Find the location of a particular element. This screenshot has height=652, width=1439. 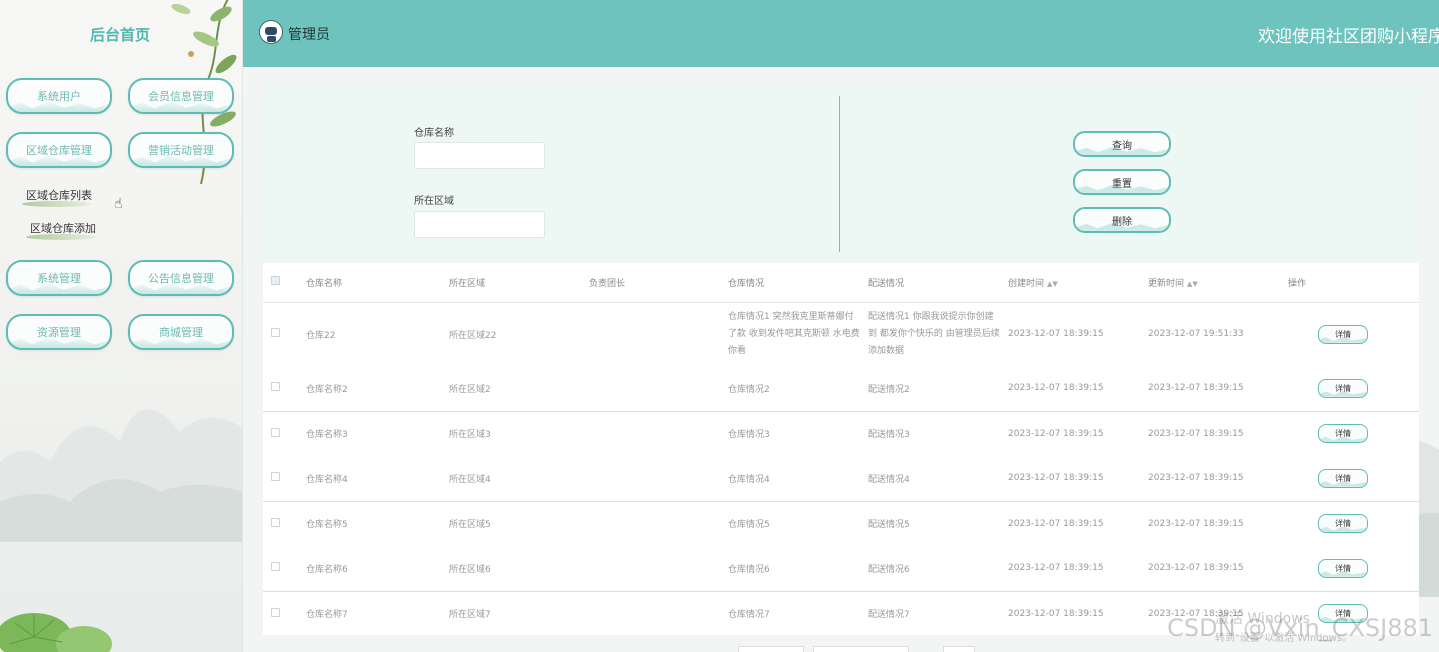

cell-region: 所在区域7 is located at coordinates (470, 615).